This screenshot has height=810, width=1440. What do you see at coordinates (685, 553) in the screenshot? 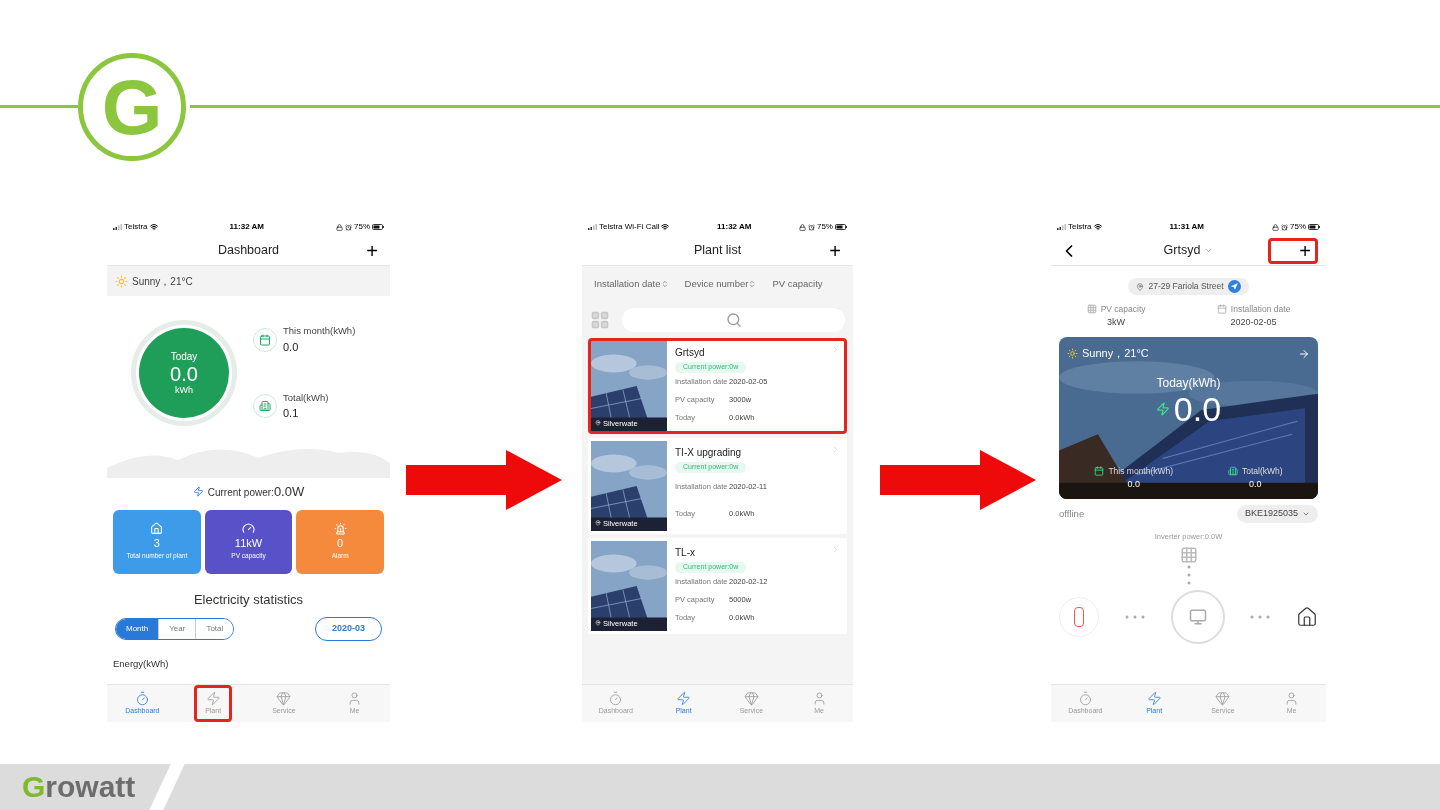
I see `plant-name: TL-x` at bounding box center [685, 553].